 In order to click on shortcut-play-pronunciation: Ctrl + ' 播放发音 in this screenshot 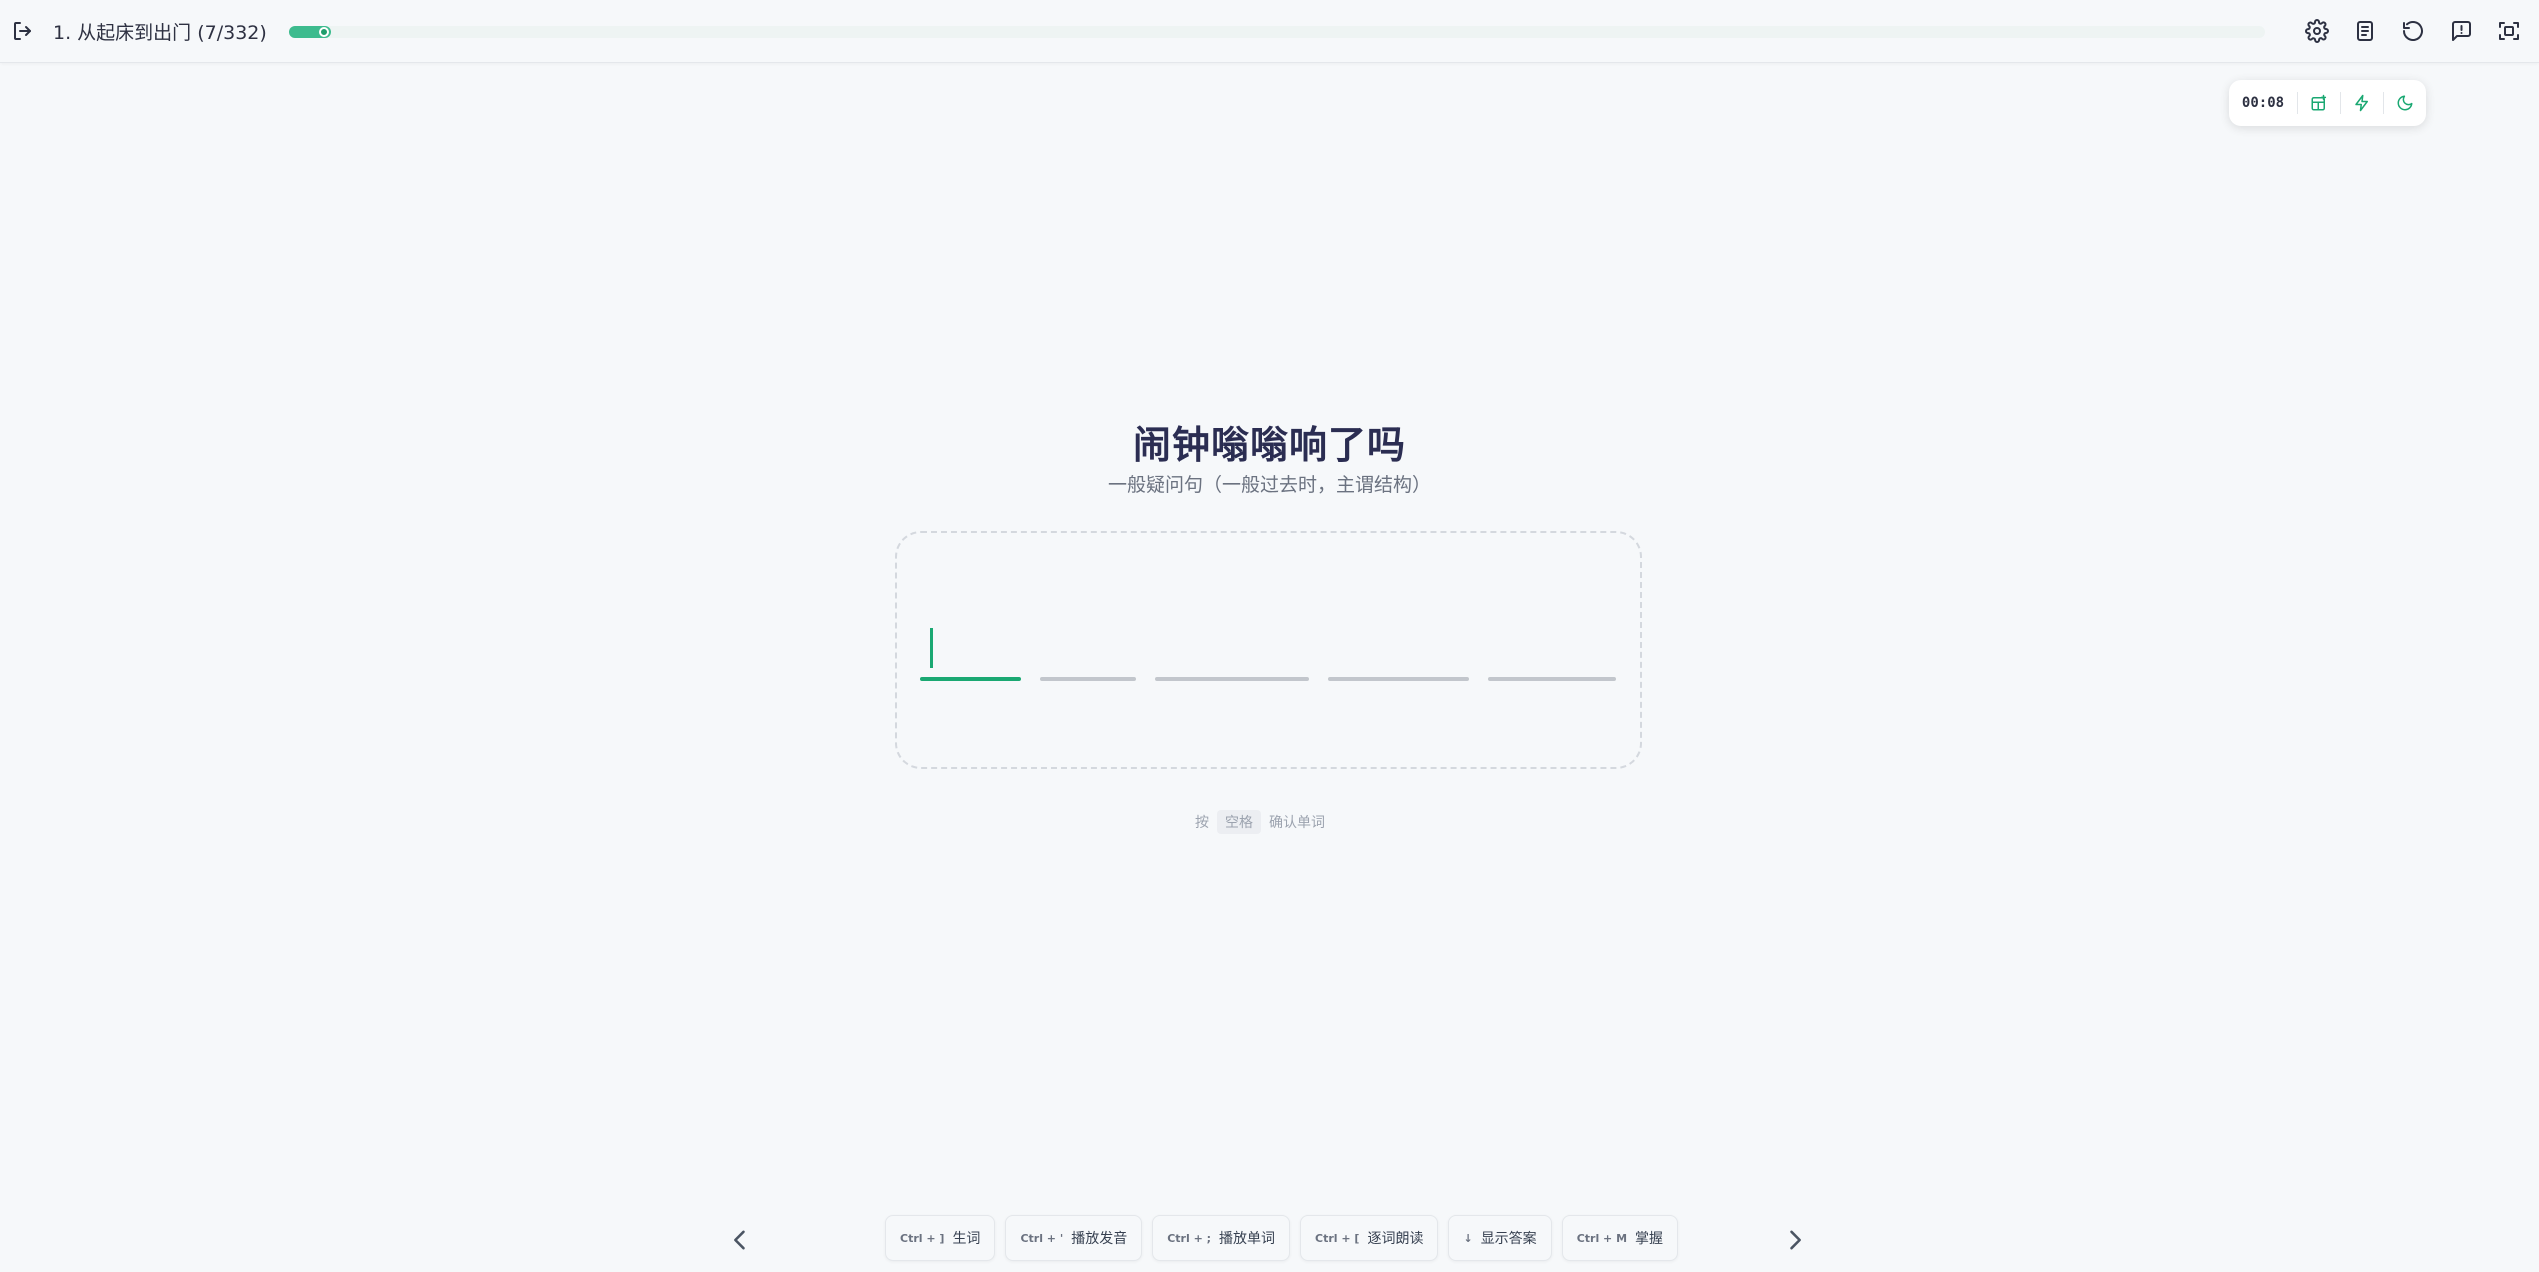, I will do `click(1074, 1238)`.